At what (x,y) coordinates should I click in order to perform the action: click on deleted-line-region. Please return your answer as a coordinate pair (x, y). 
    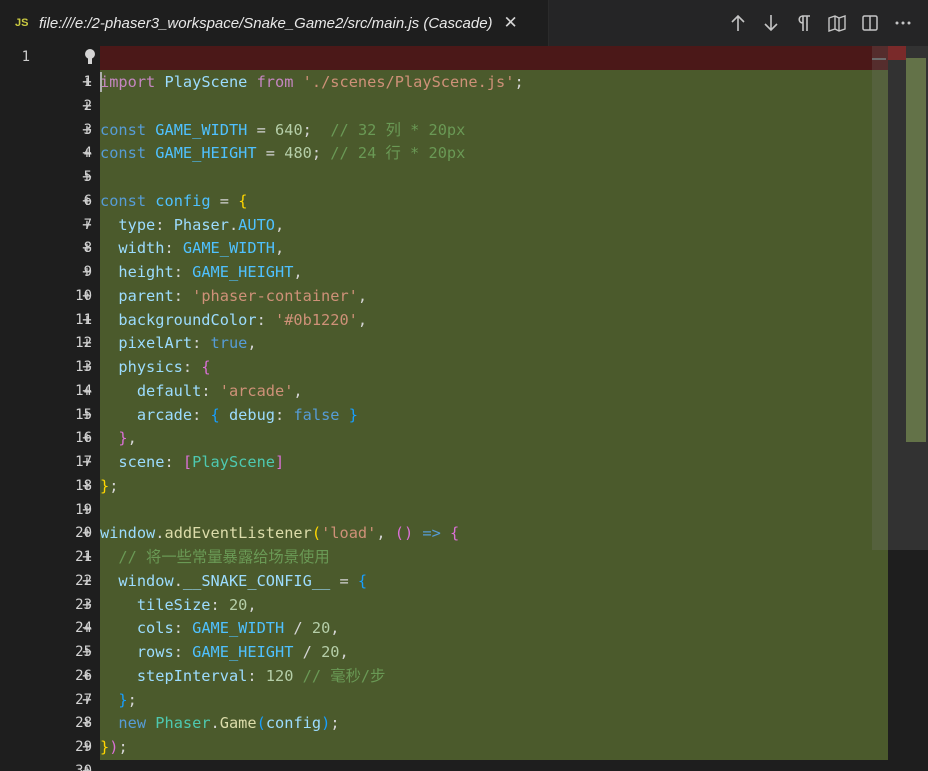
    Looking at the image, I should click on (494, 58).